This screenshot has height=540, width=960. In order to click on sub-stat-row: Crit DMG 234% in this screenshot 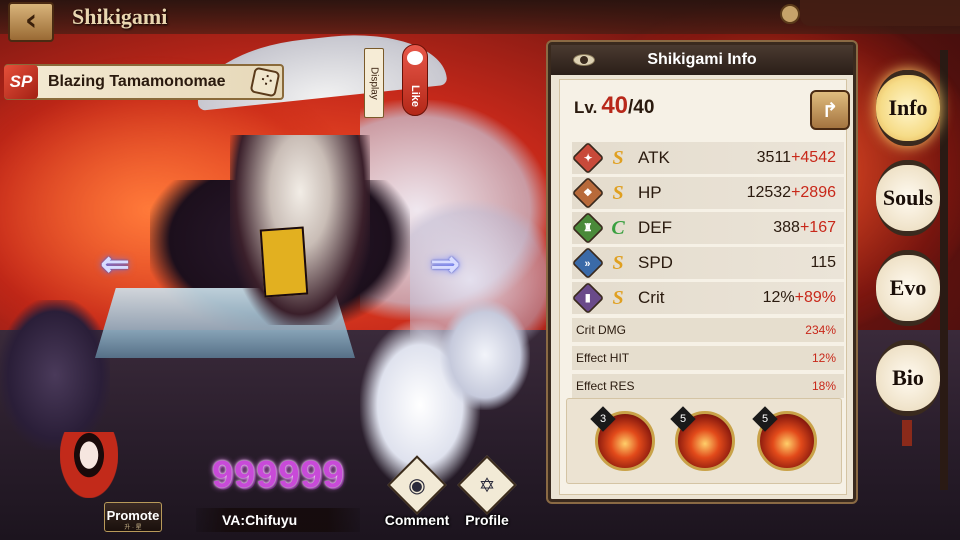, I will do `click(708, 330)`.